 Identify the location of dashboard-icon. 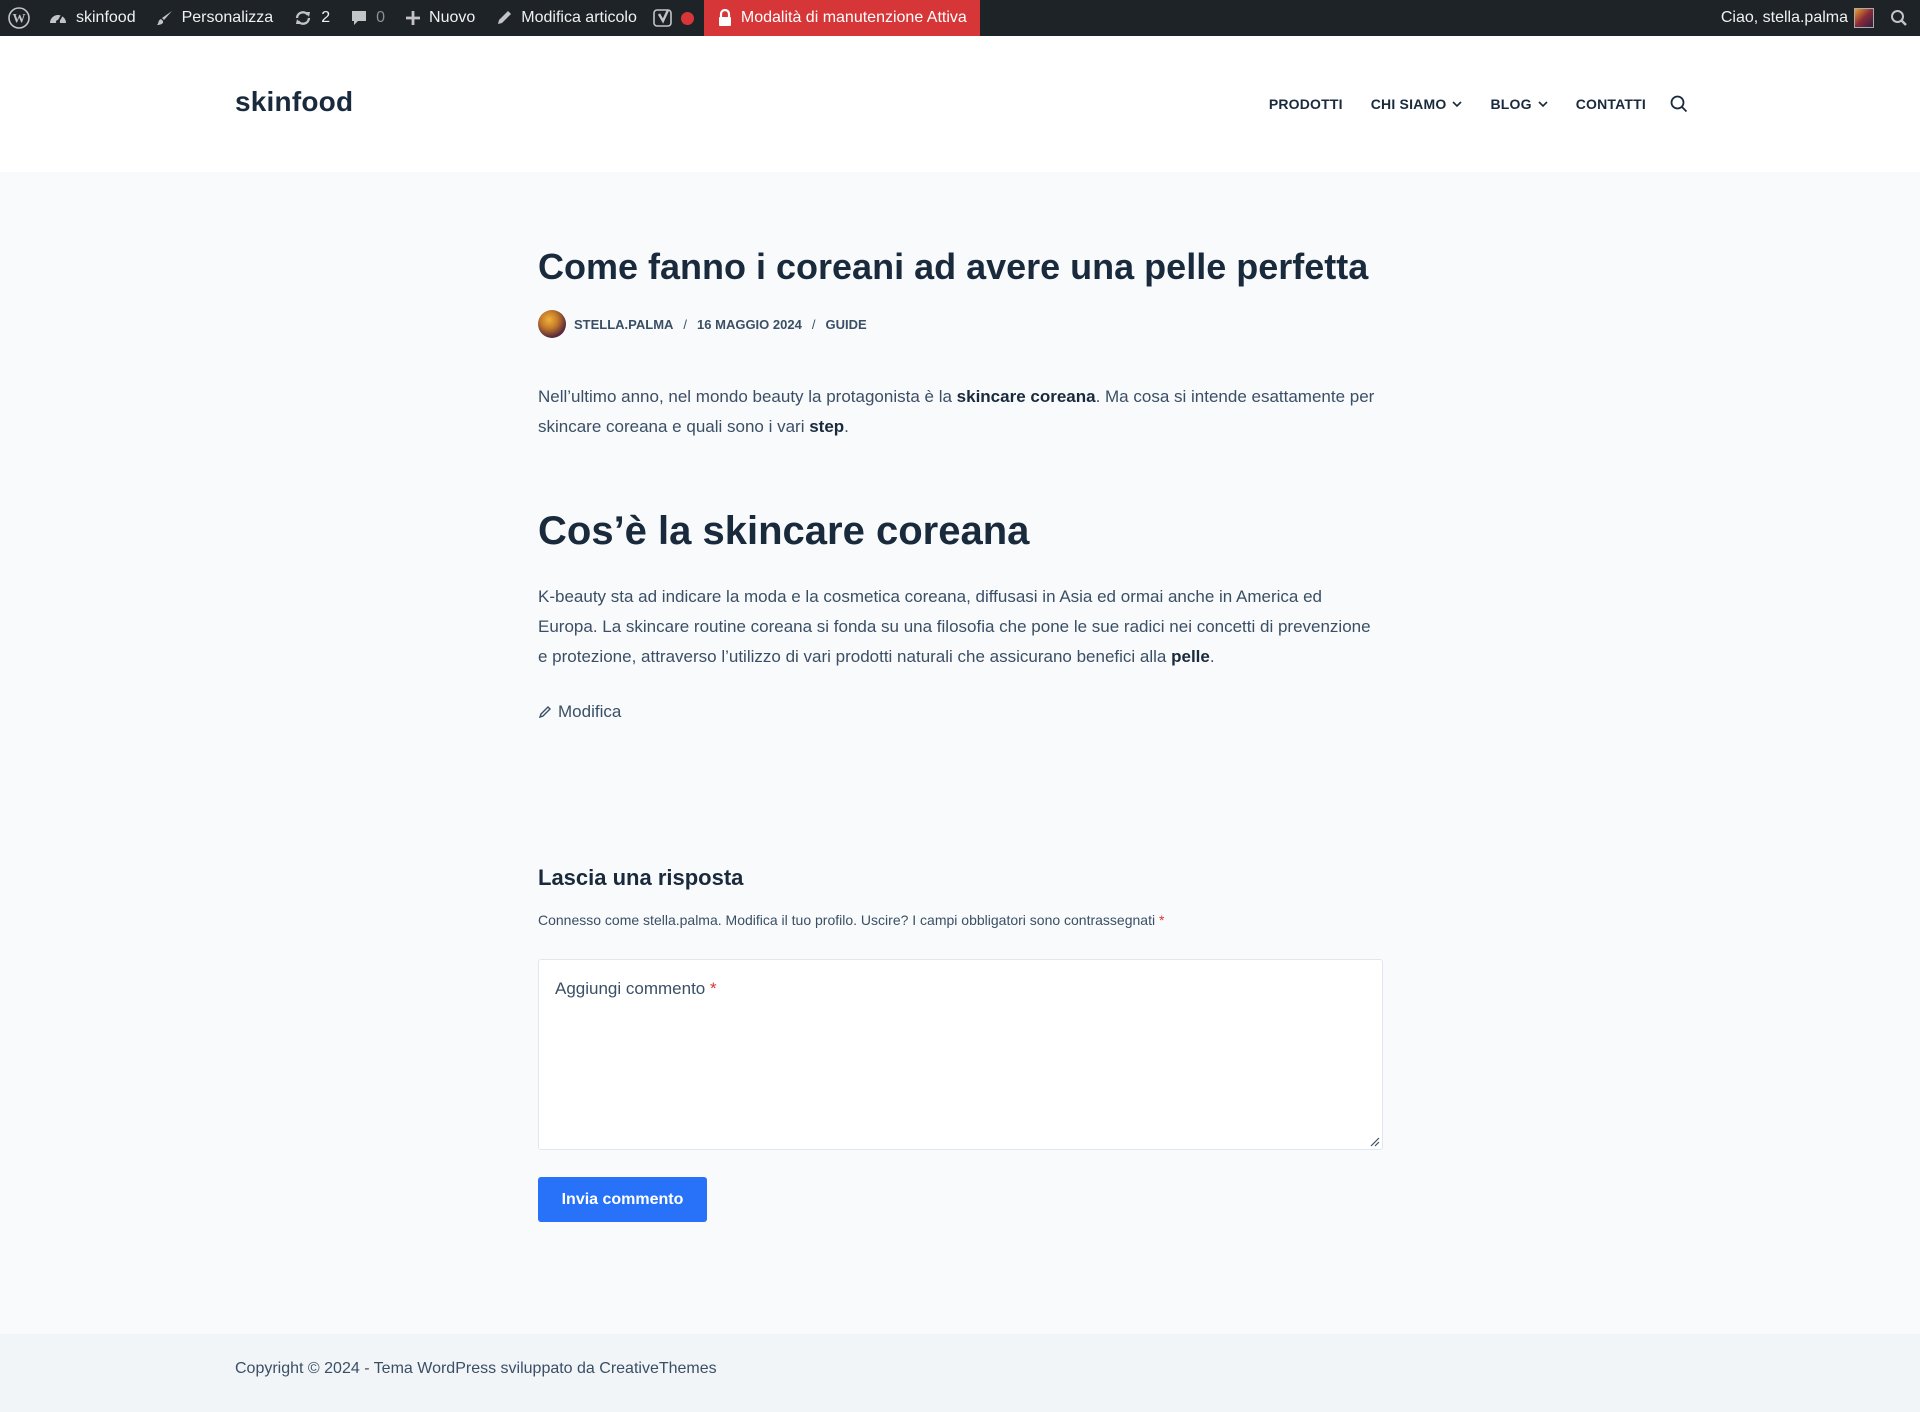
(58, 18).